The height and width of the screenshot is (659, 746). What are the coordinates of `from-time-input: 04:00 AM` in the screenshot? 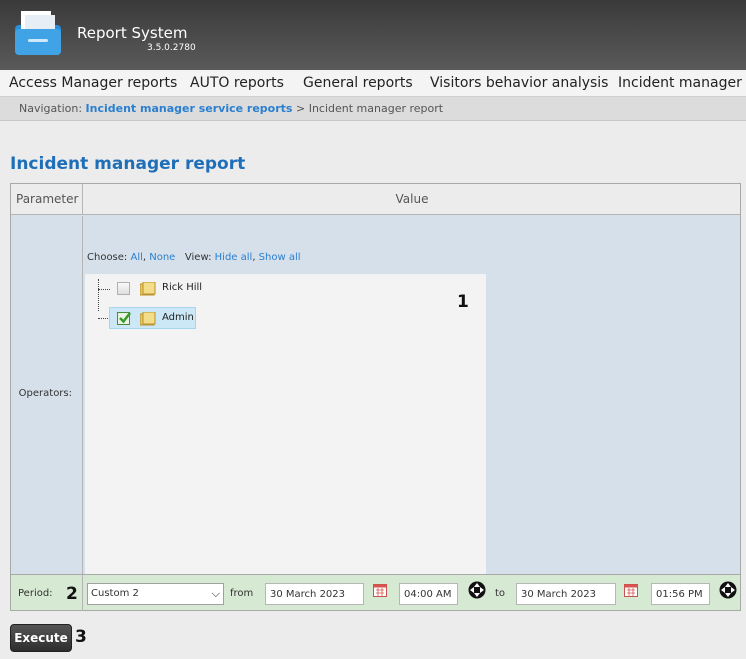 It's located at (428, 594).